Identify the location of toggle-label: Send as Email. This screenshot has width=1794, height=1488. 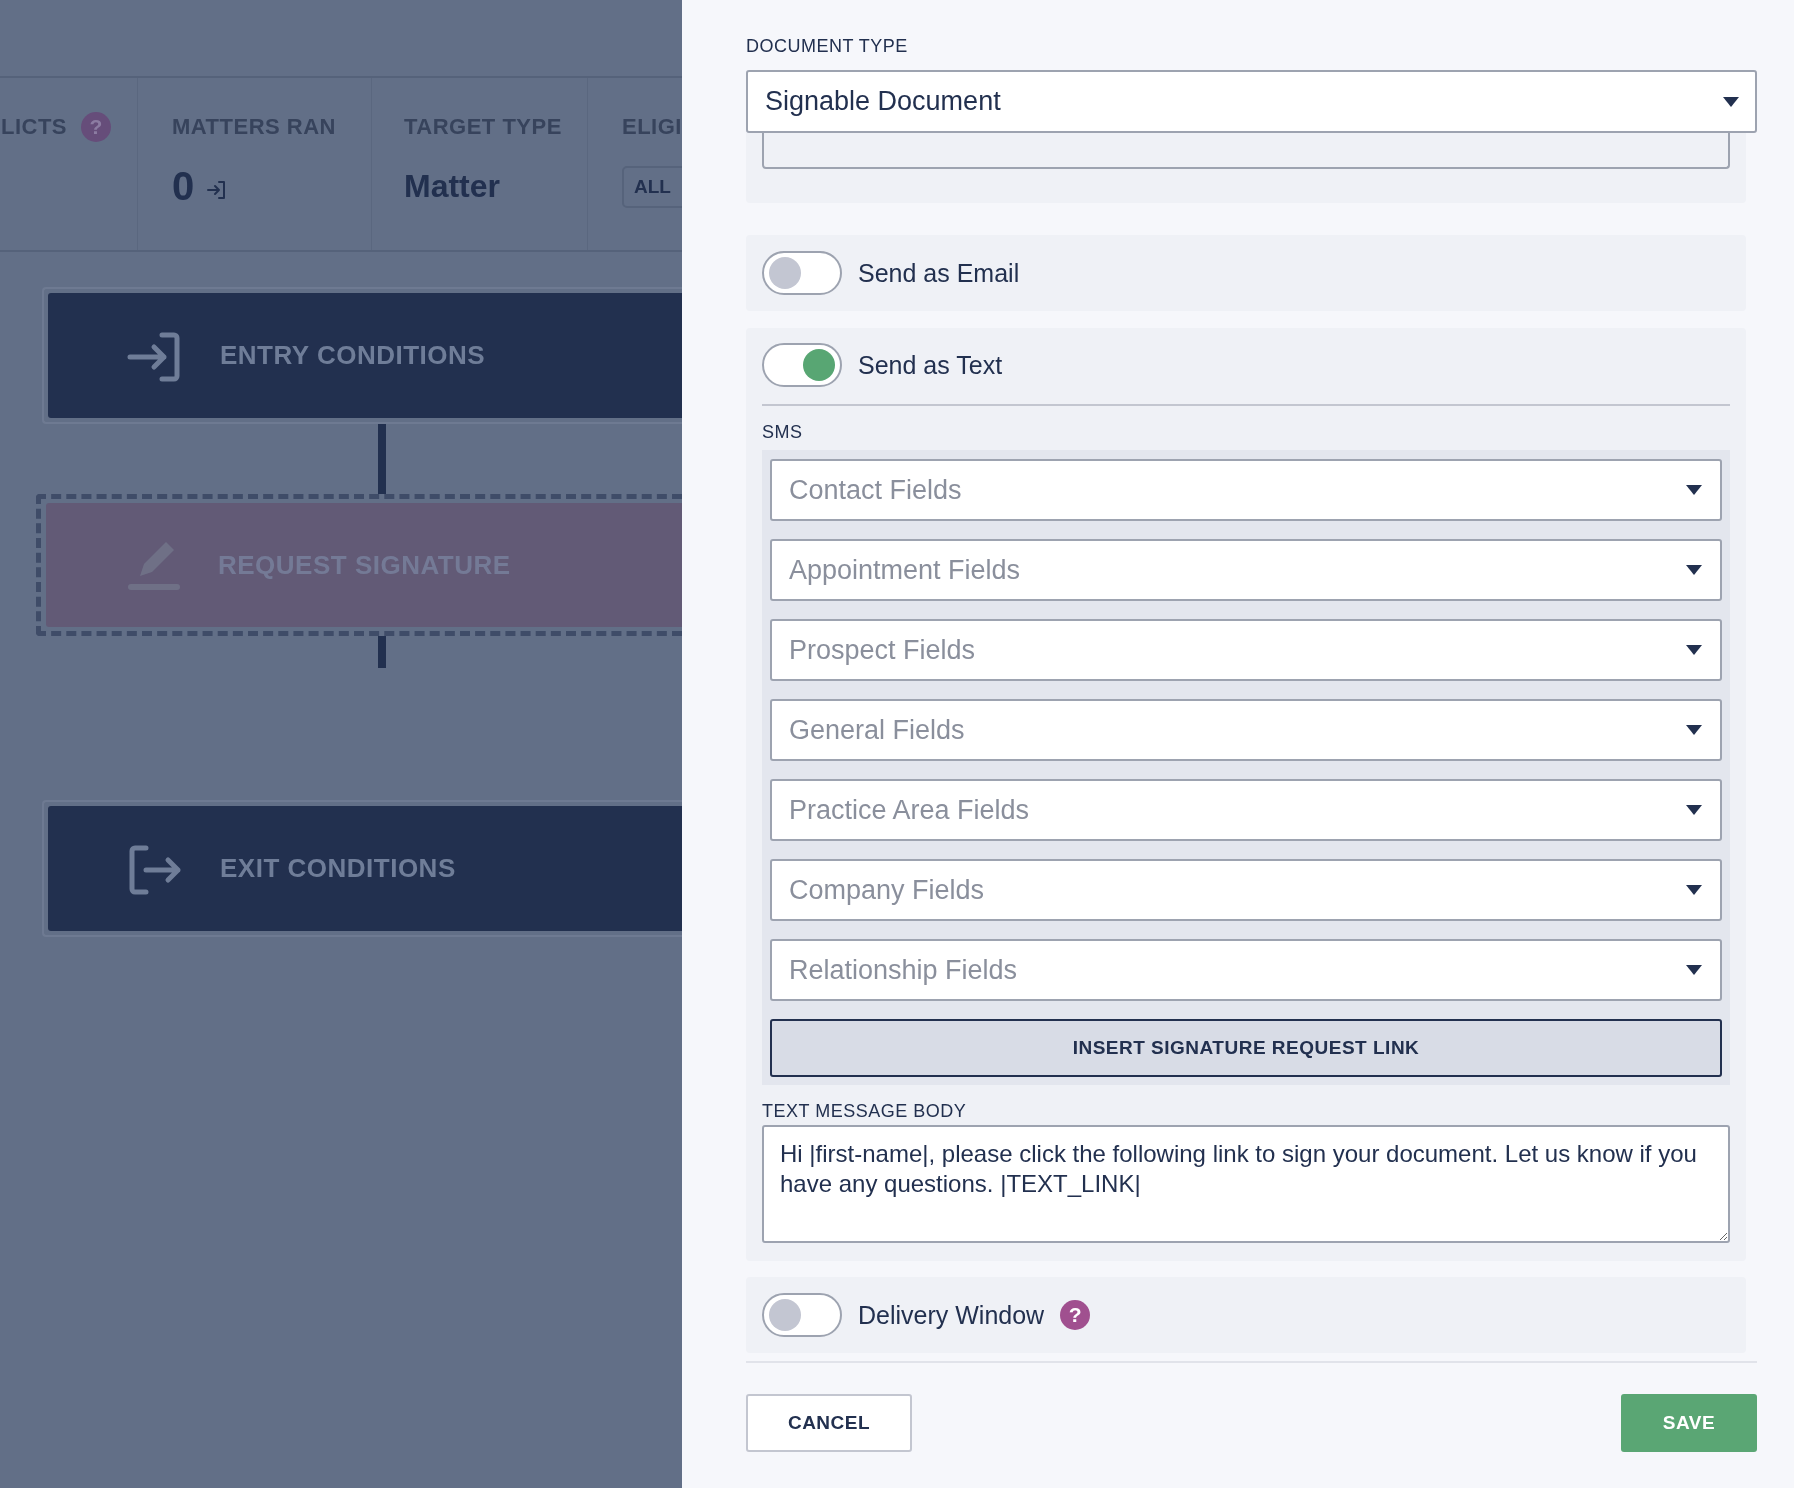
(939, 273).